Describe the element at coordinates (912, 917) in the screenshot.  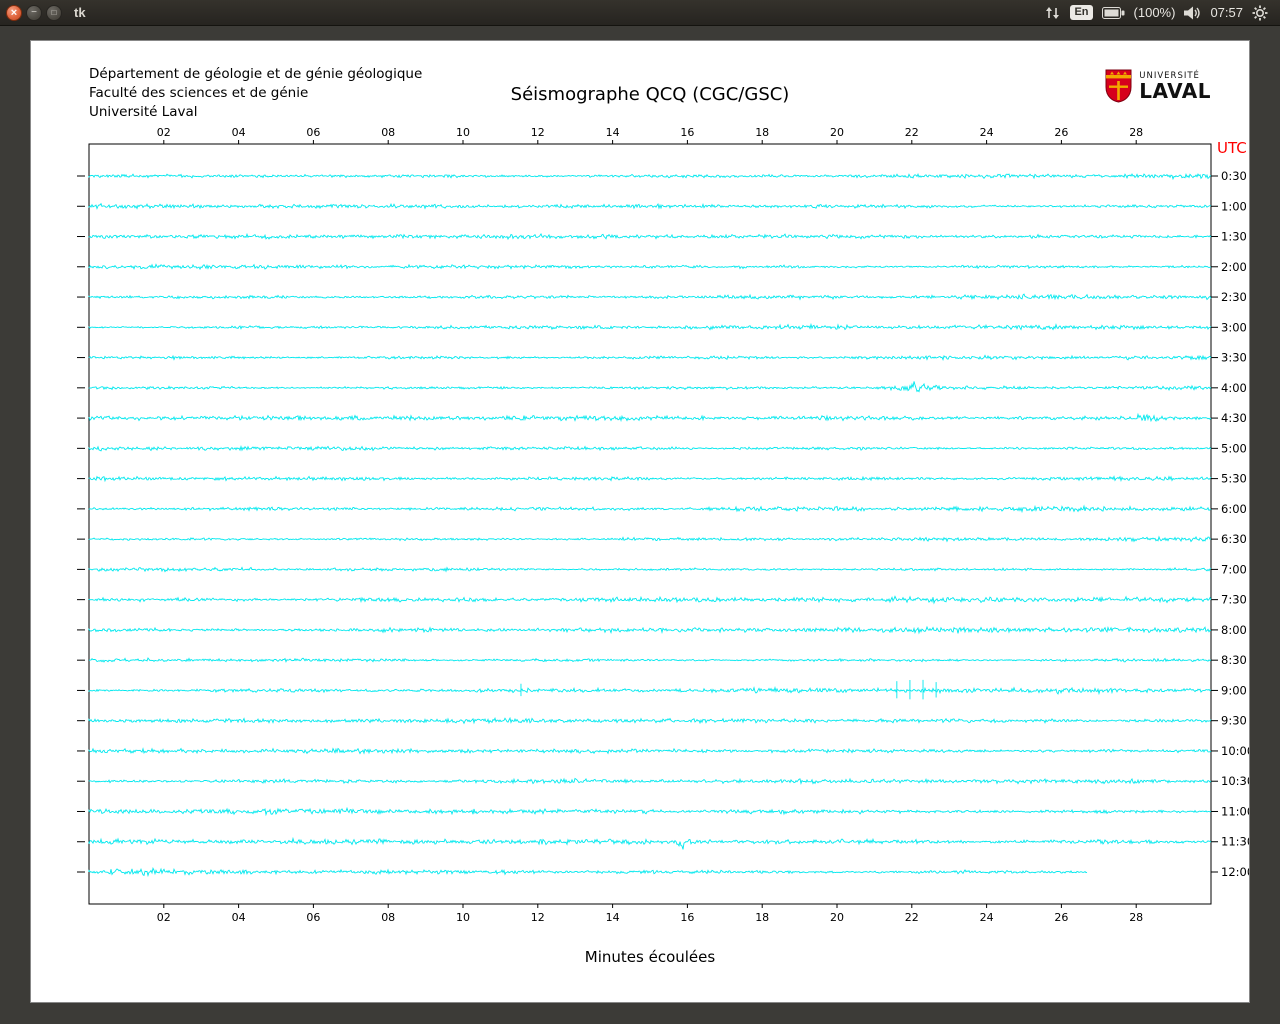
I see `x-tick-label-bottom: 22` at that location.